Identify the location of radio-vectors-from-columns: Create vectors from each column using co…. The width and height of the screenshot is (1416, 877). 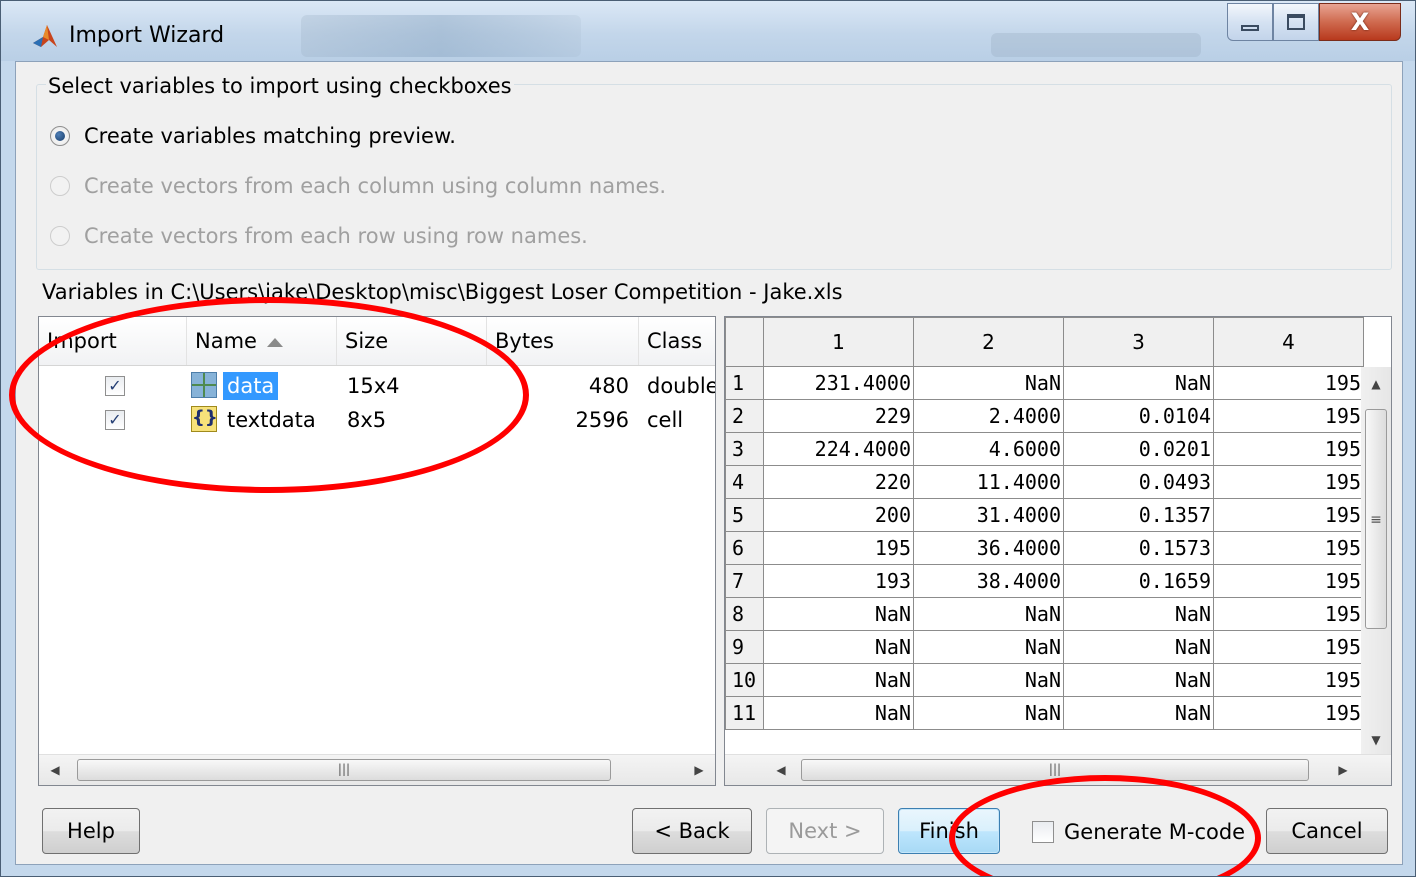
(358, 186).